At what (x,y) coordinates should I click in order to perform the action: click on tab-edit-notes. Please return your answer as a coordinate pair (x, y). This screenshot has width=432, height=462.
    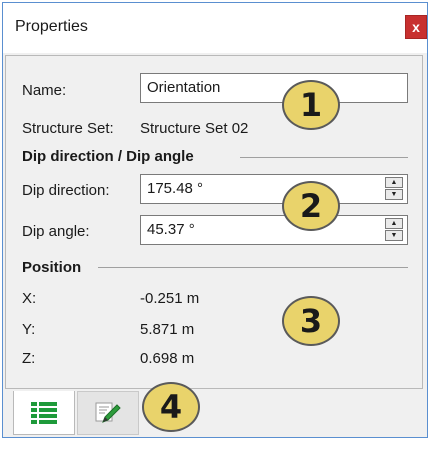
    Looking at the image, I should click on (108, 413).